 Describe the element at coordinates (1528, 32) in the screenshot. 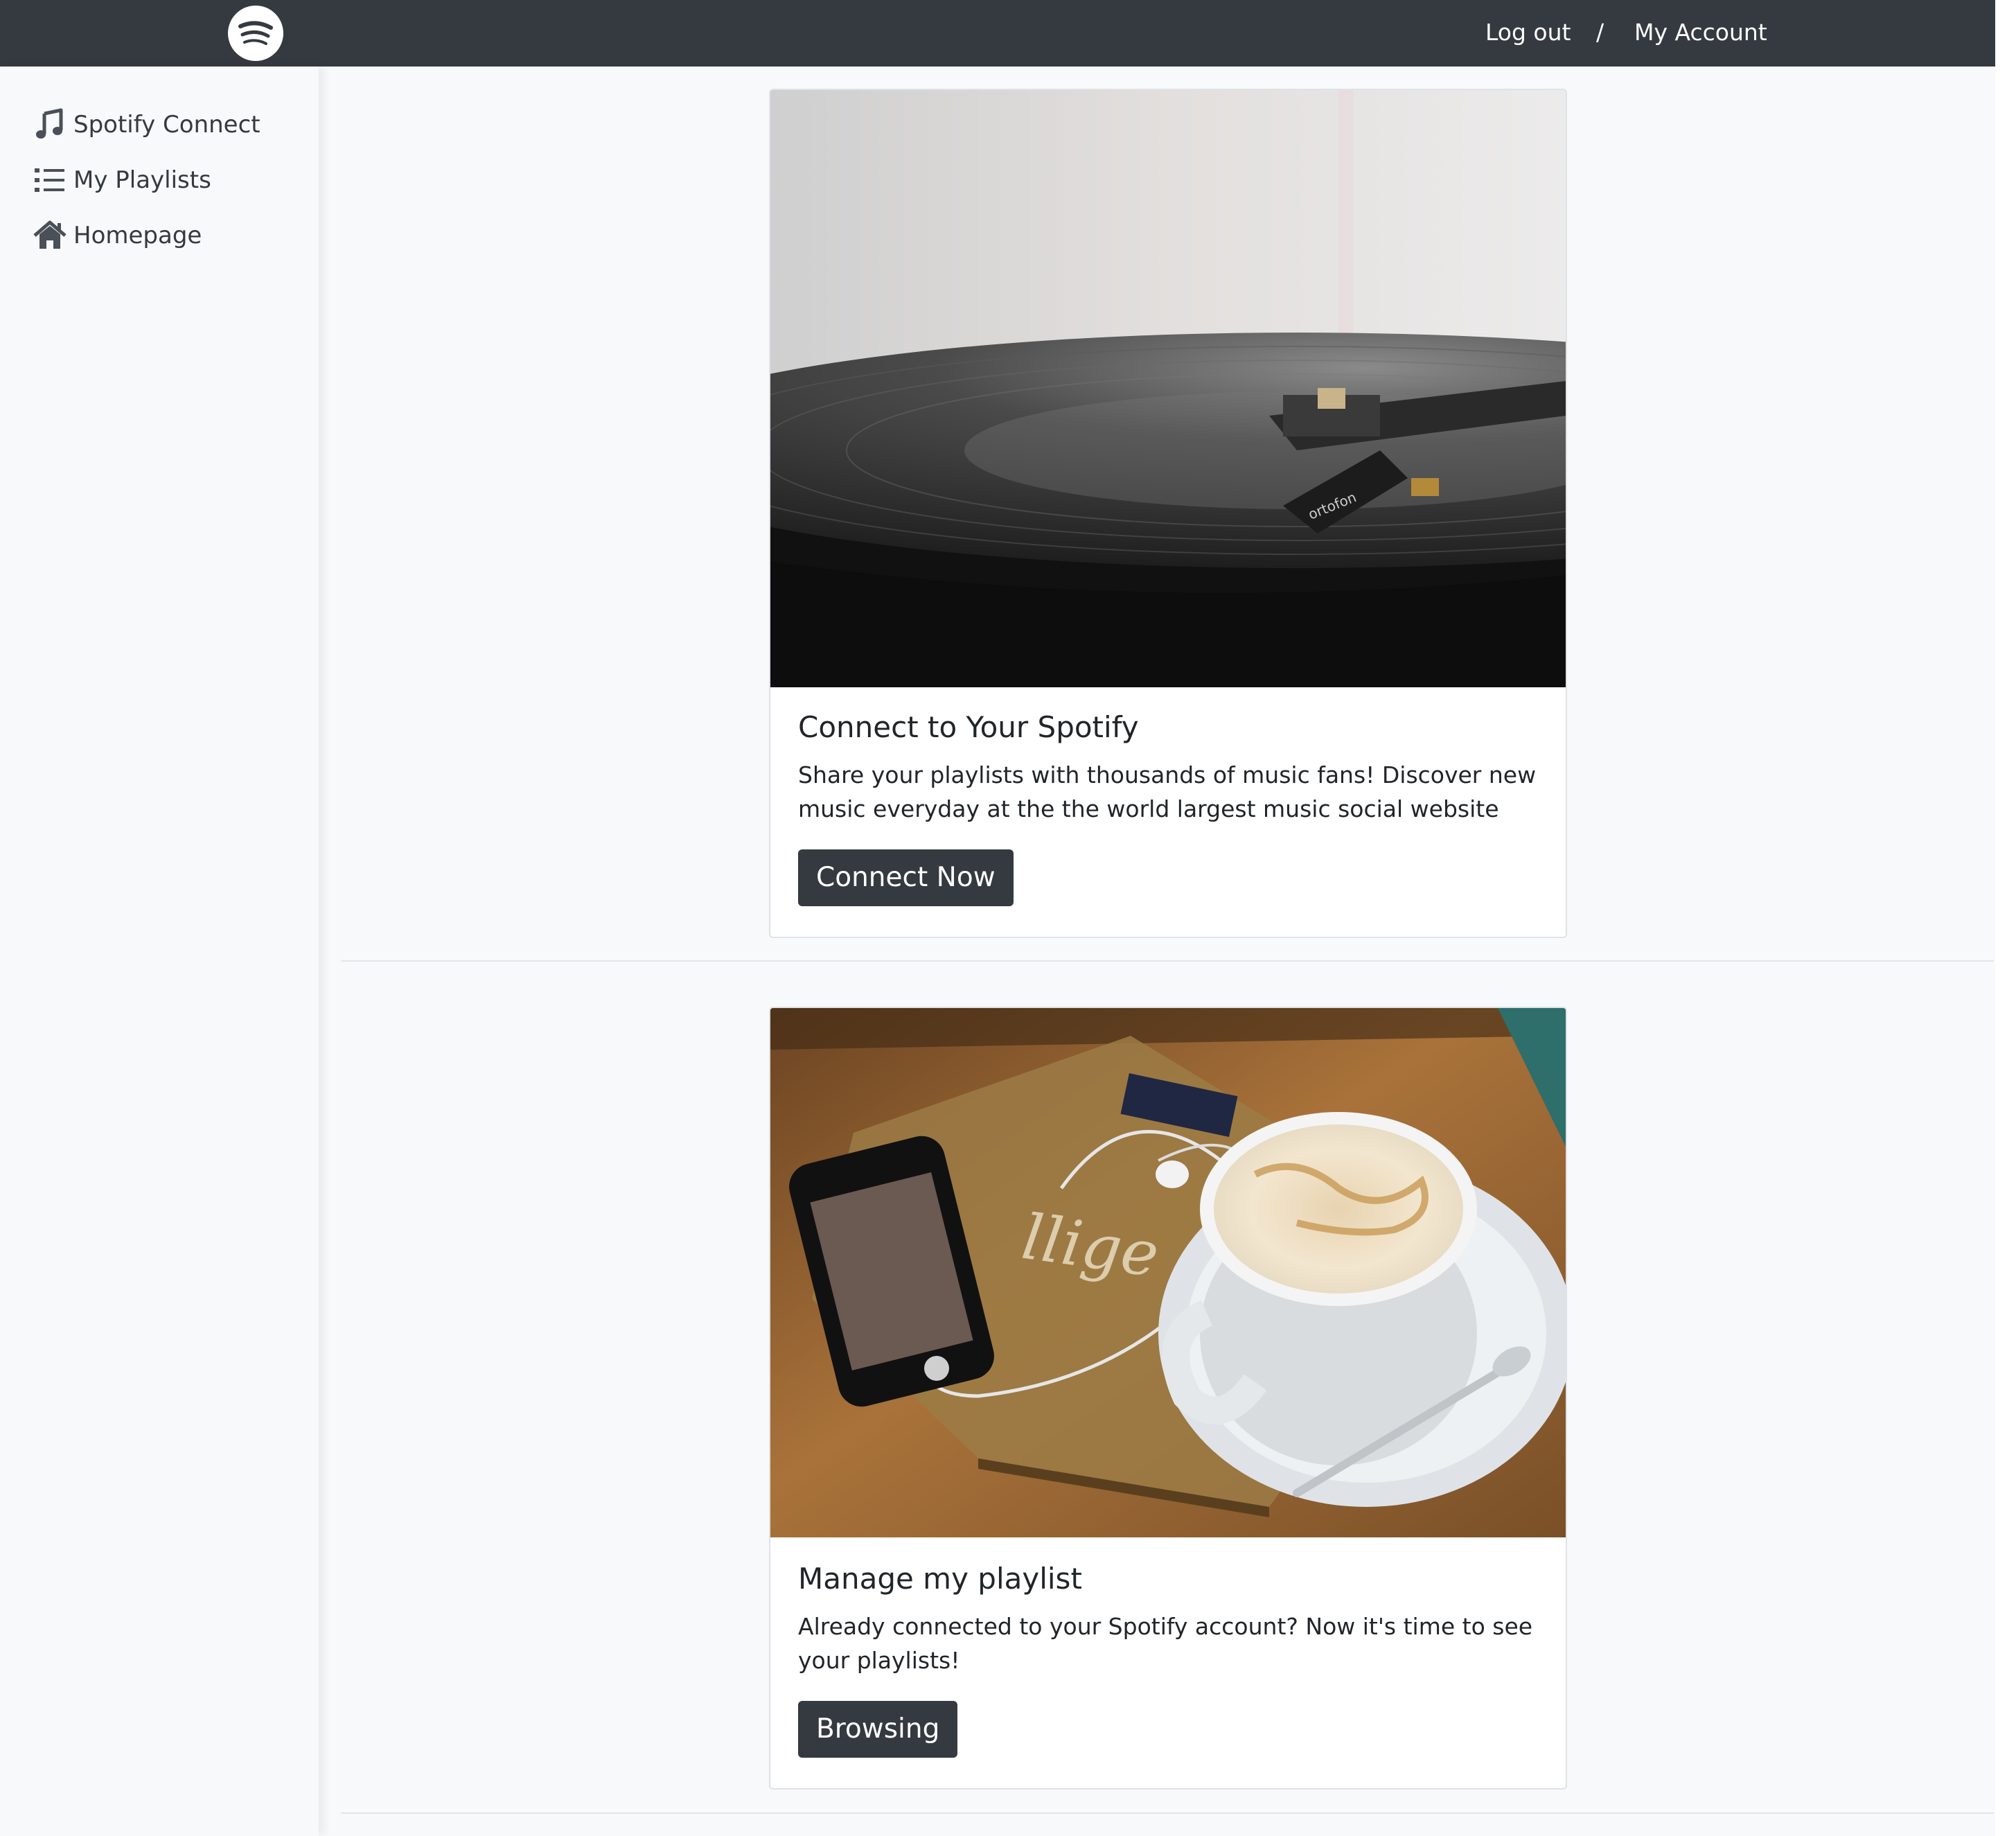

I see `logout-link: Log out` at that location.